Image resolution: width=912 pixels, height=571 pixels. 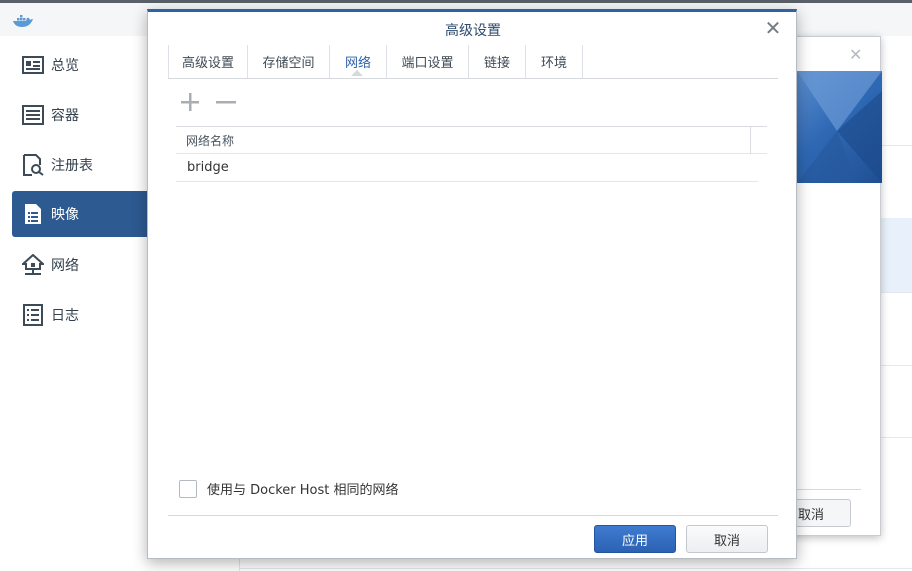 What do you see at coordinates (72, 166) in the screenshot?
I see `sidebar-item-label: 注册表` at bounding box center [72, 166].